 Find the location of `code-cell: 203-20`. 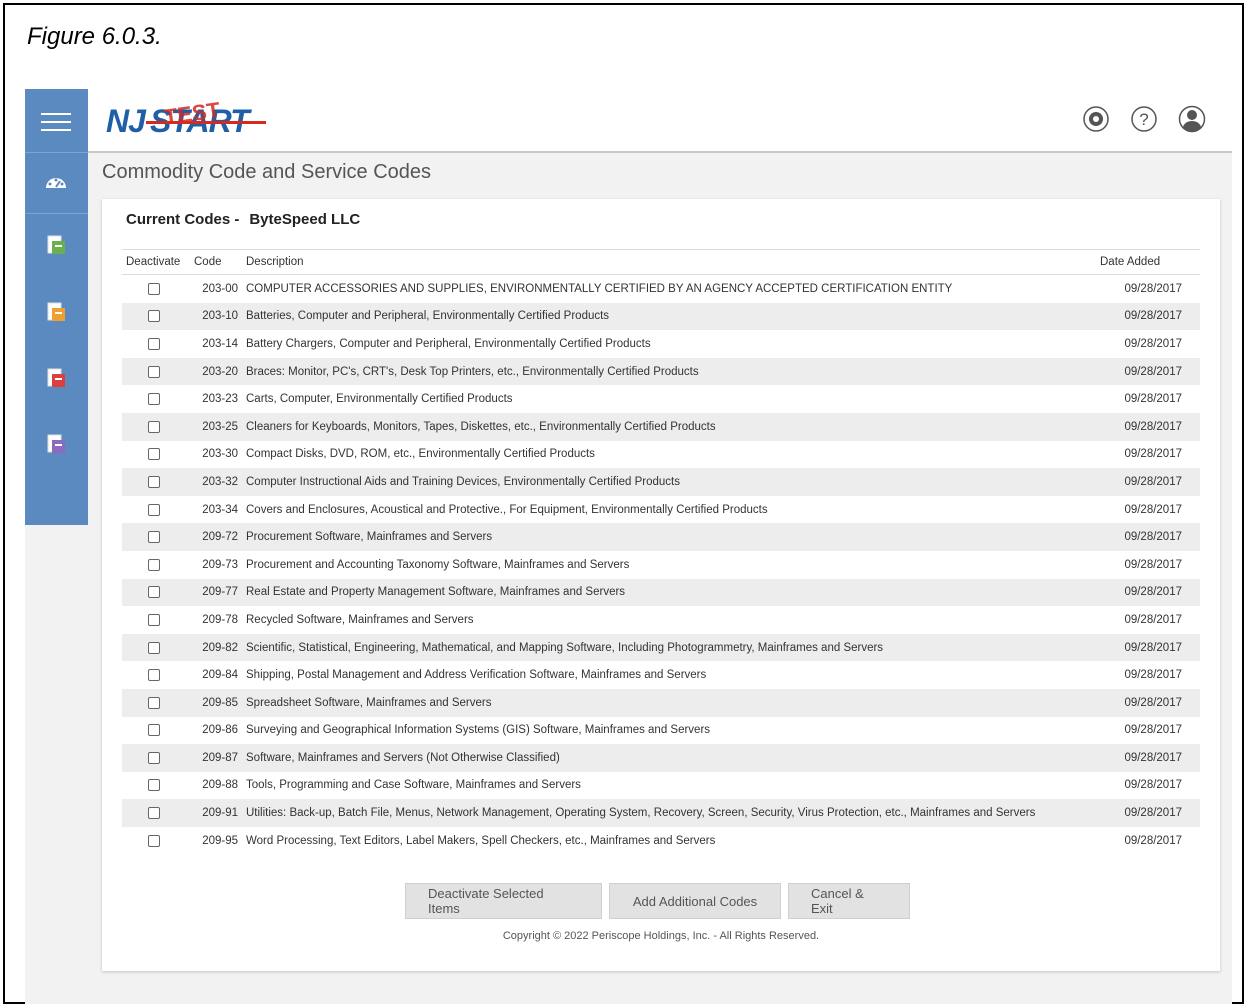

code-cell: 203-20 is located at coordinates (216, 371).